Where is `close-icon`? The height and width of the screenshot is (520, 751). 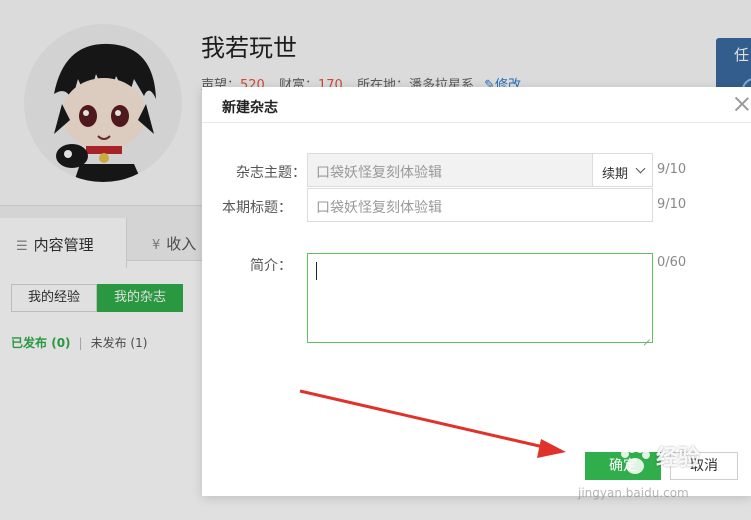
close-icon is located at coordinates (742, 104).